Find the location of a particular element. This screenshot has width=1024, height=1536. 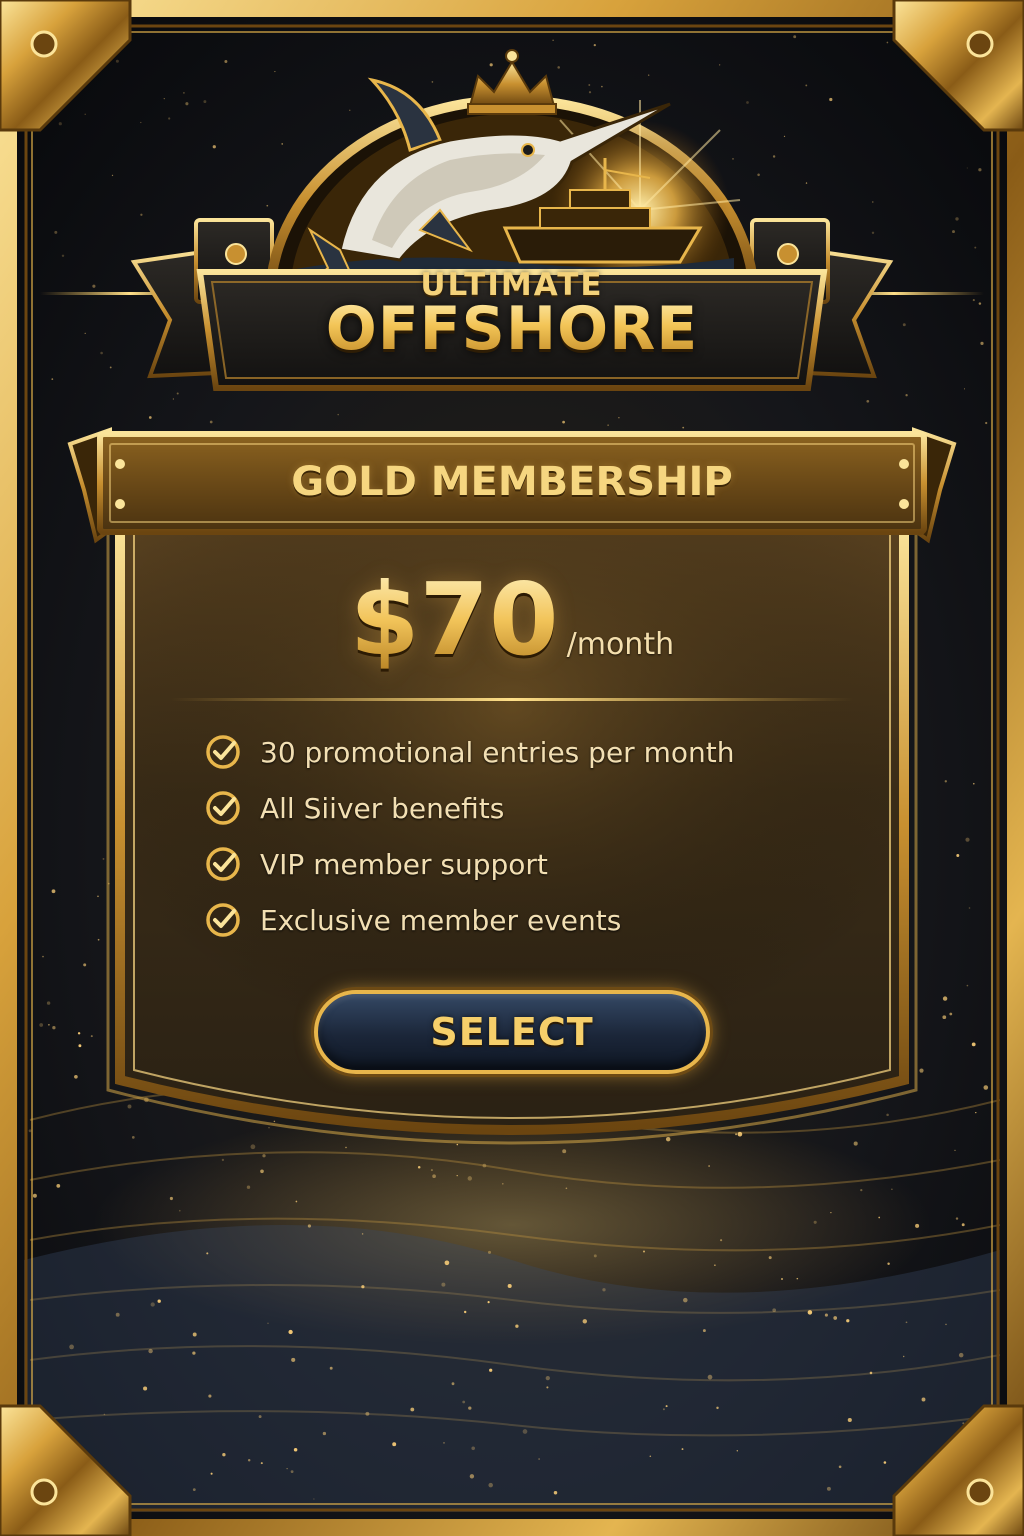

price-divider is located at coordinates (512, 699).